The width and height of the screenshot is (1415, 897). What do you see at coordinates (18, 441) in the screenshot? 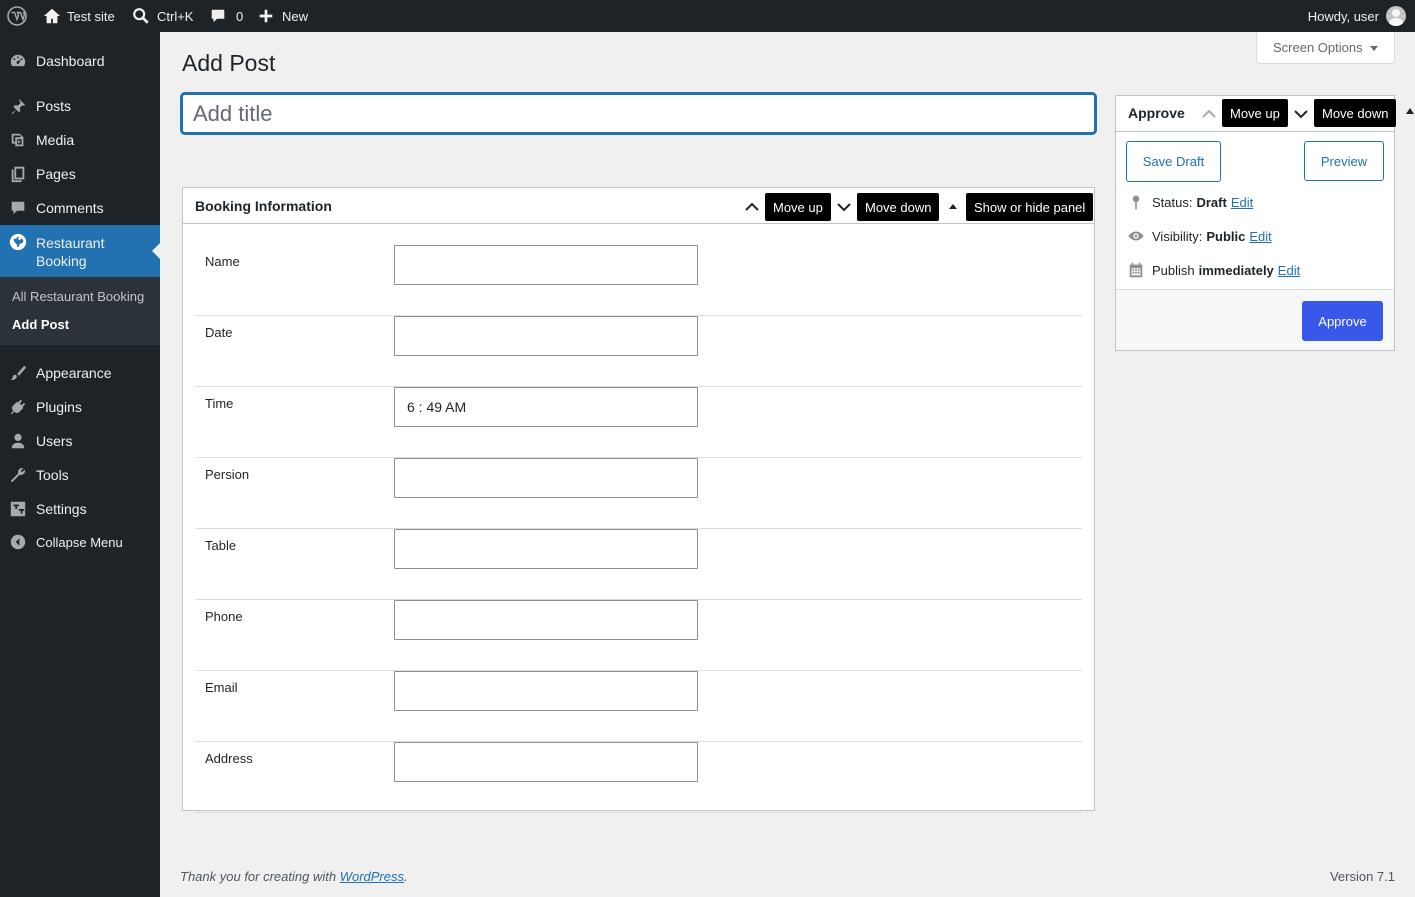
I see `users-icon` at bounding box center [18, 441].